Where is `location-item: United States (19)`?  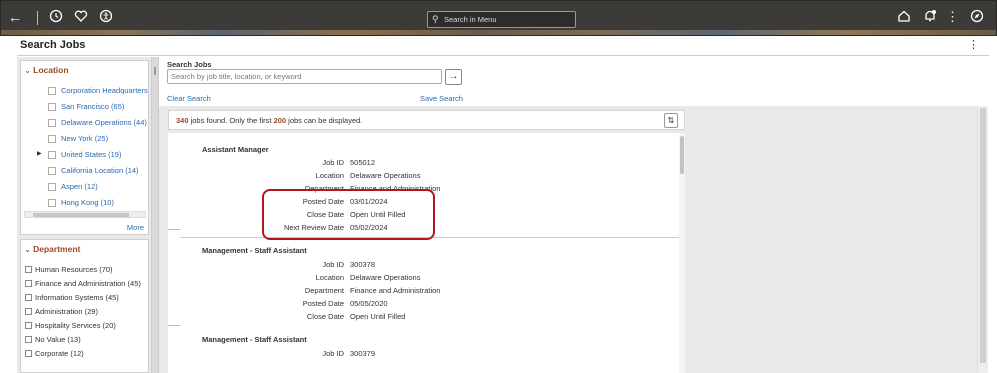 location-item: United States (19) is located at coordinates (91, 155).